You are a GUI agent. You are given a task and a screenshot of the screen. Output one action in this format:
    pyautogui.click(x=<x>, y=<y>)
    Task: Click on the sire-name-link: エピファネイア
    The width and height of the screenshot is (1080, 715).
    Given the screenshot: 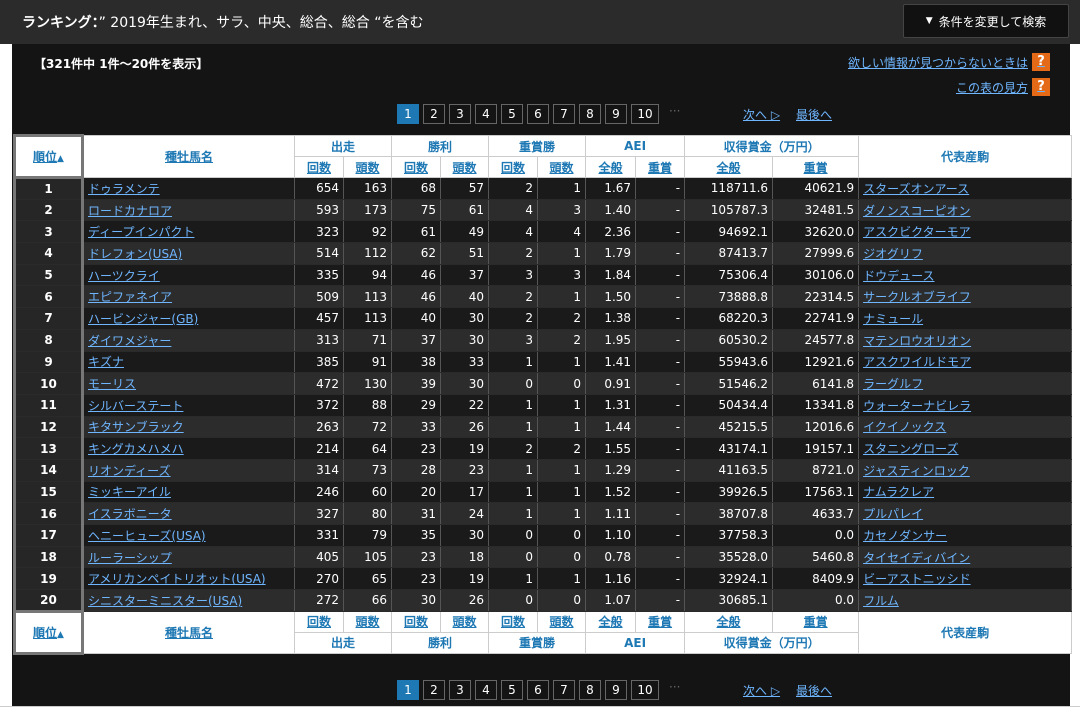 What is the action you would take?
    pyautogui.click(x=188, y=297)
    